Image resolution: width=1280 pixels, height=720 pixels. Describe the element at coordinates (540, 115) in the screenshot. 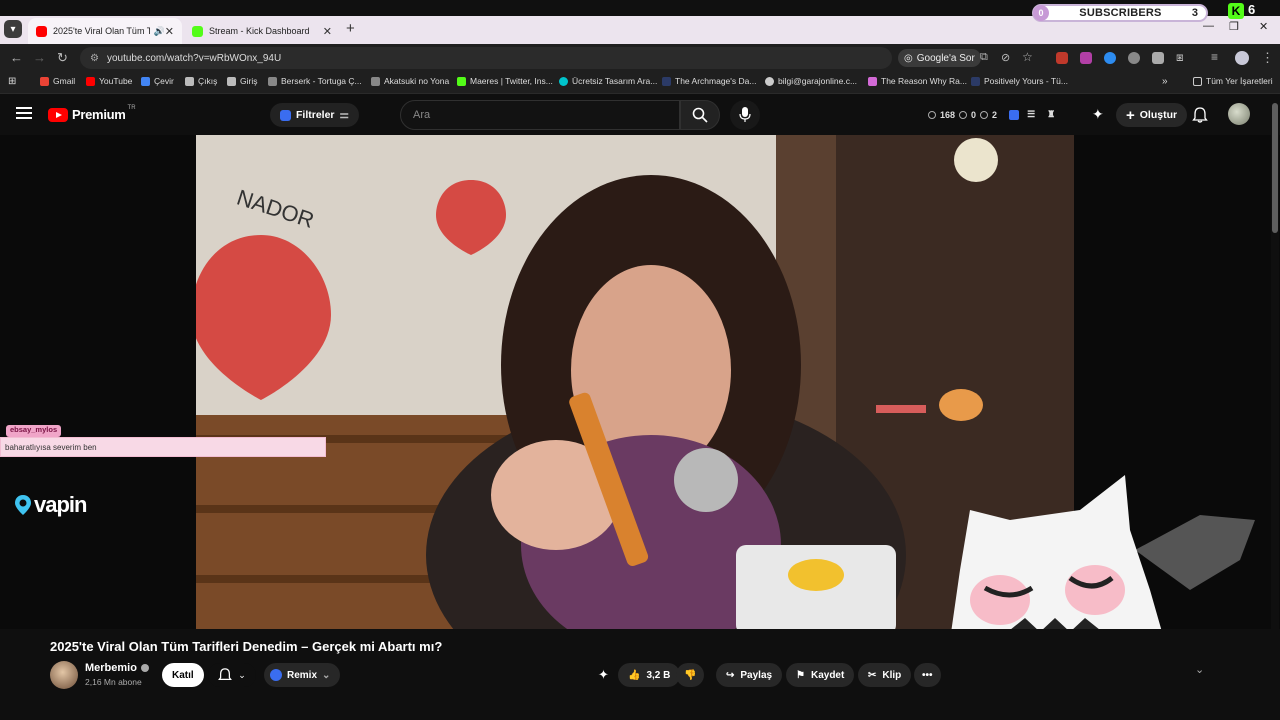

I see `search-input: Ara` at that location.